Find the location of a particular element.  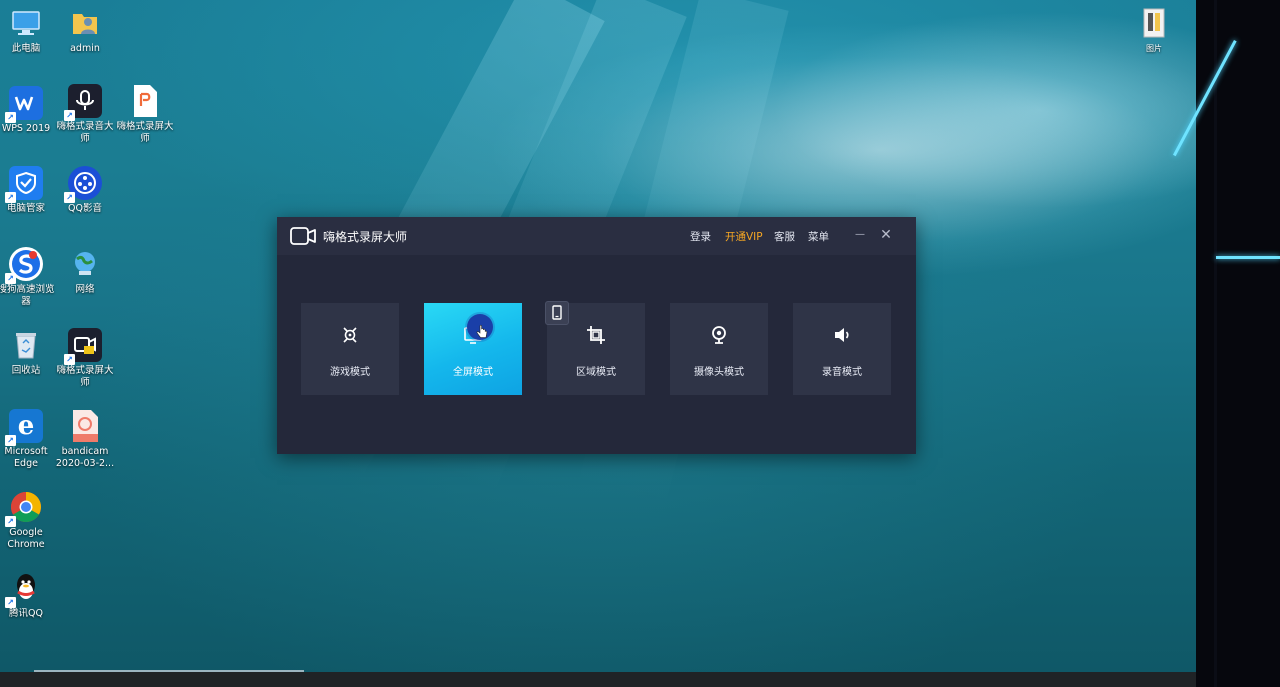

desktop-icon-label: 腾讯QQ is located at coordinates (26, 613).